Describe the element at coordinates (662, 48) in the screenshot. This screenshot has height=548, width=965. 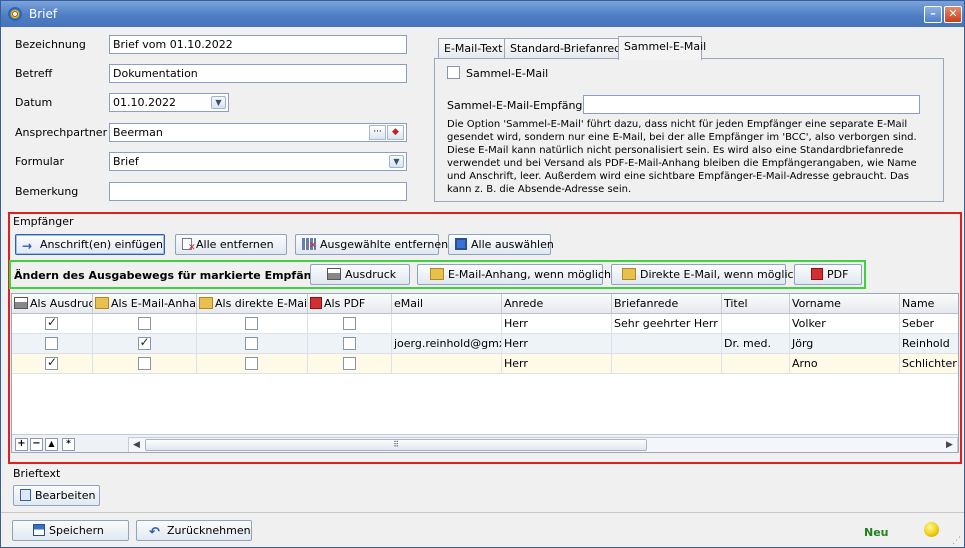
I see `tab-sammel-email: Sammel-E-Mail` at that location.